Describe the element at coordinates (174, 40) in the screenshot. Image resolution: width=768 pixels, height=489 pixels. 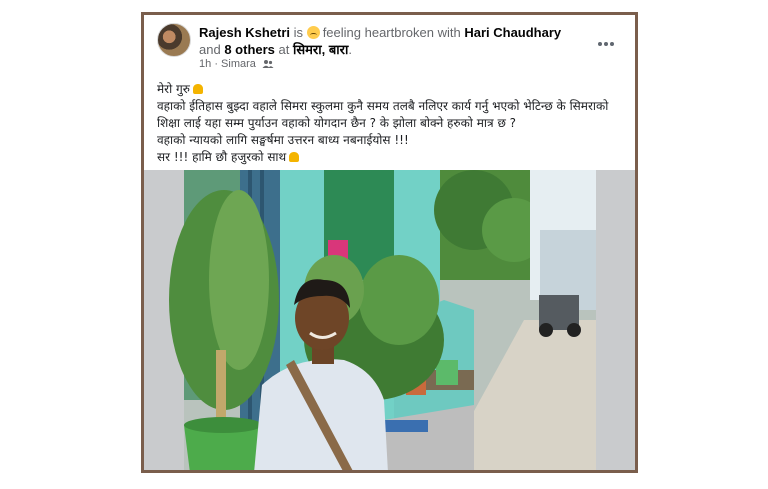
I see `author-avatar` at that location.